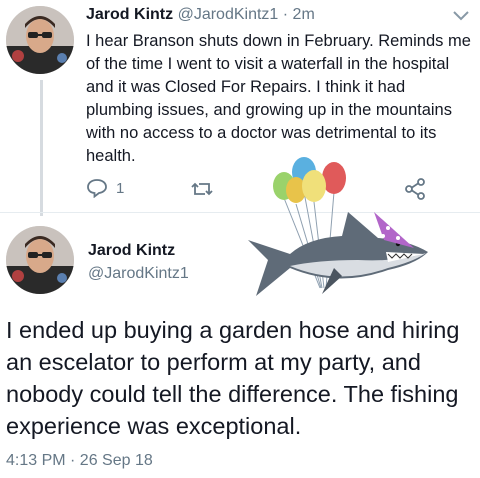  What do you see at coordinates (461, 16) in the screenshot?
I see `chevron-down-icon` at bounding box center [461, 16].